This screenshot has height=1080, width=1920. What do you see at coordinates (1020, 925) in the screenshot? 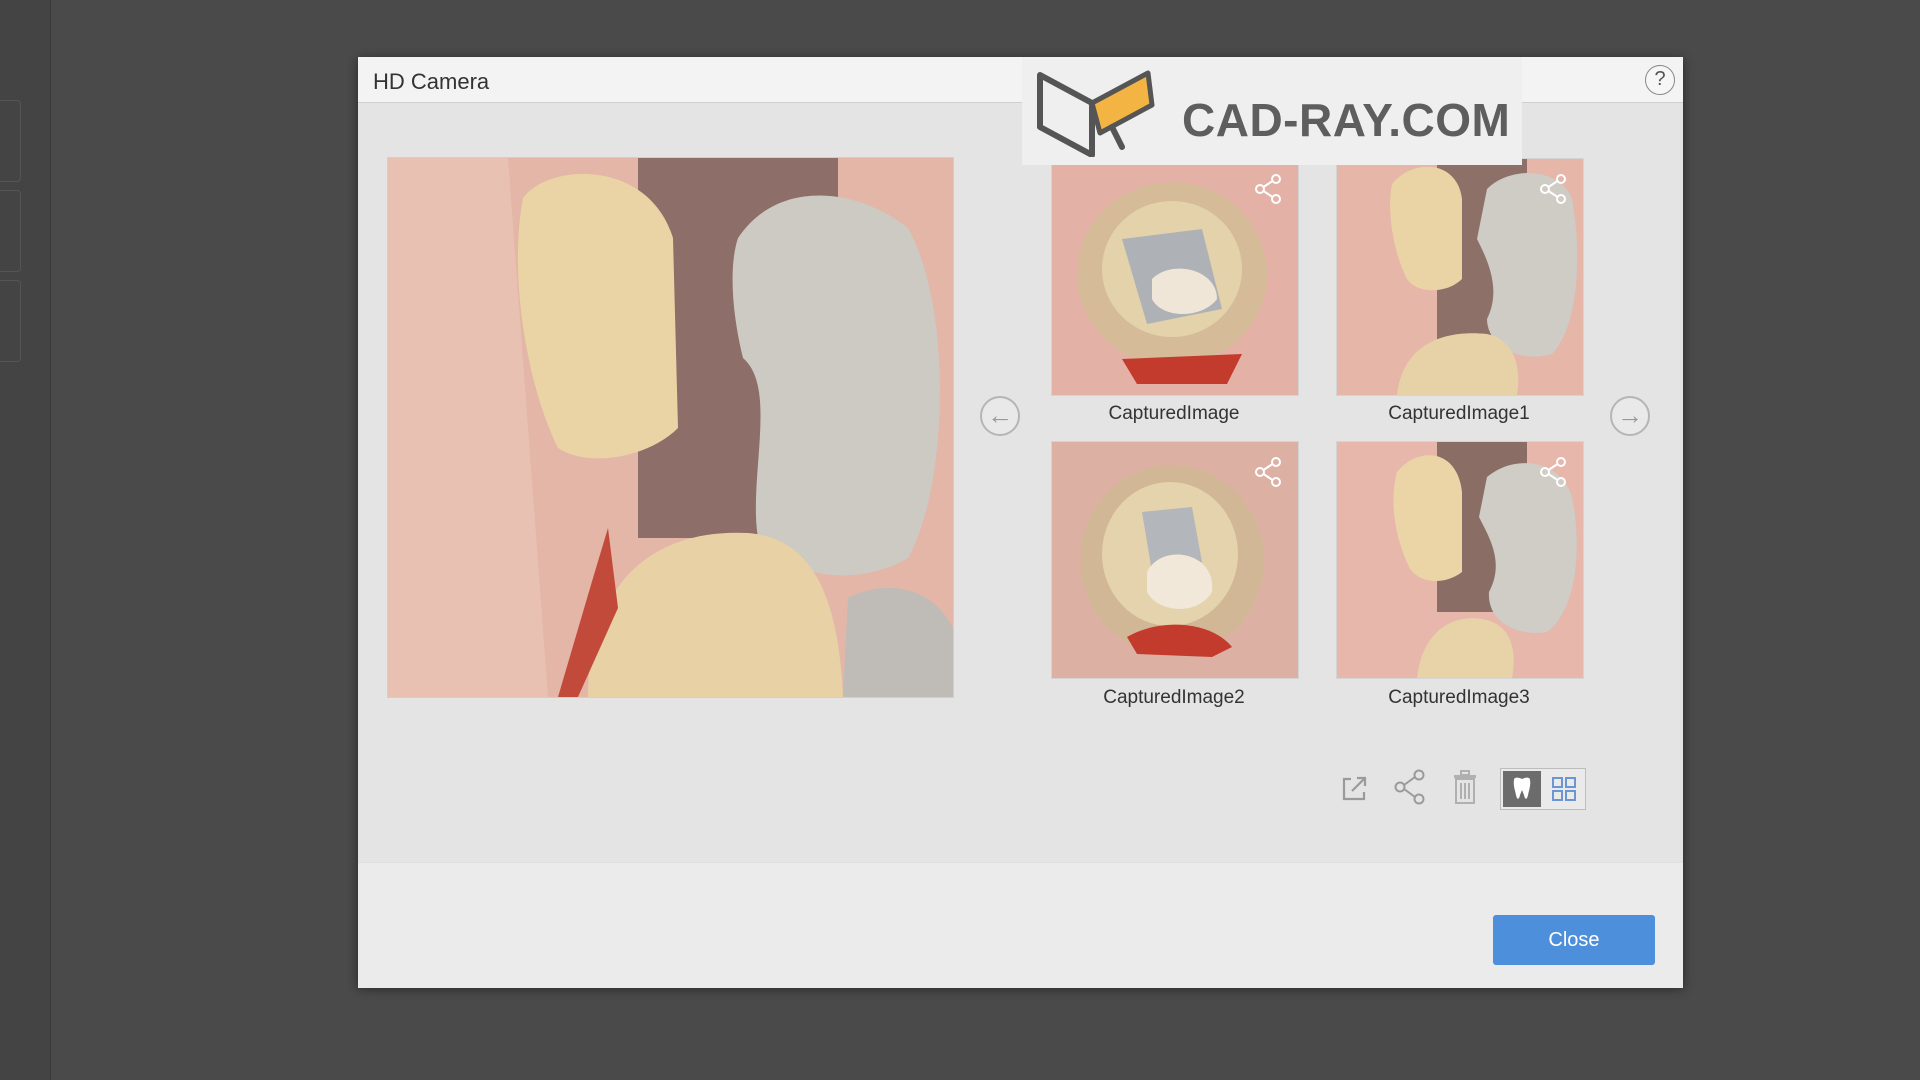
I see `dialog-footer` at bounding box center [1020, 925].